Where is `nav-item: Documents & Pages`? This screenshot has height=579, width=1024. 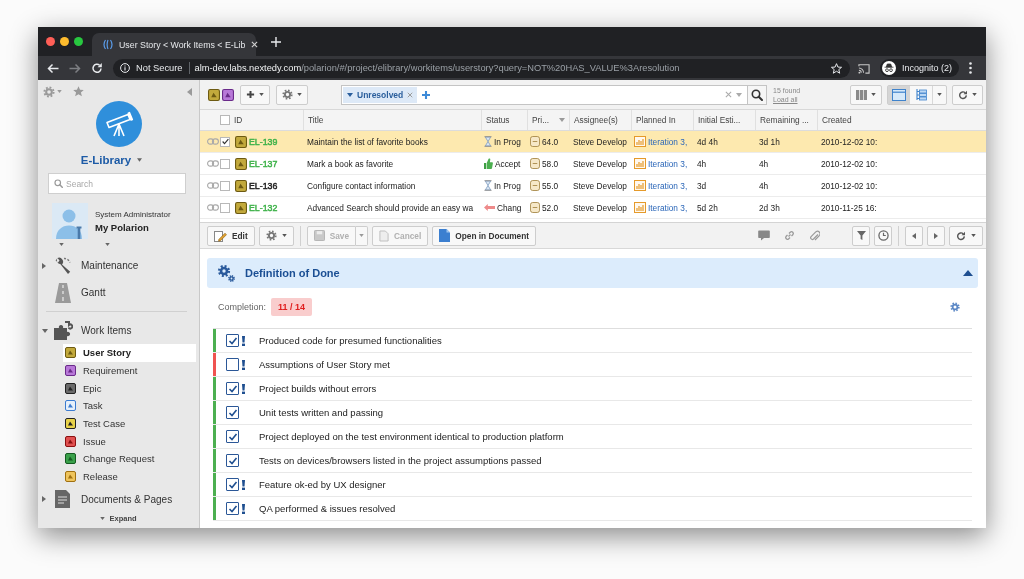 nav-item: Documents & Pages is located at coordinates (113, 499).